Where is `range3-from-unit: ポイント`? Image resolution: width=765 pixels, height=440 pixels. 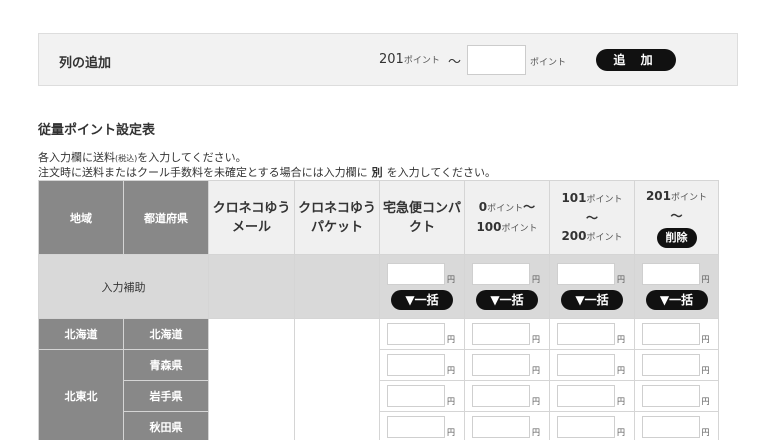 range3-from-unit: ポイント is located at coordinates (689, 198).